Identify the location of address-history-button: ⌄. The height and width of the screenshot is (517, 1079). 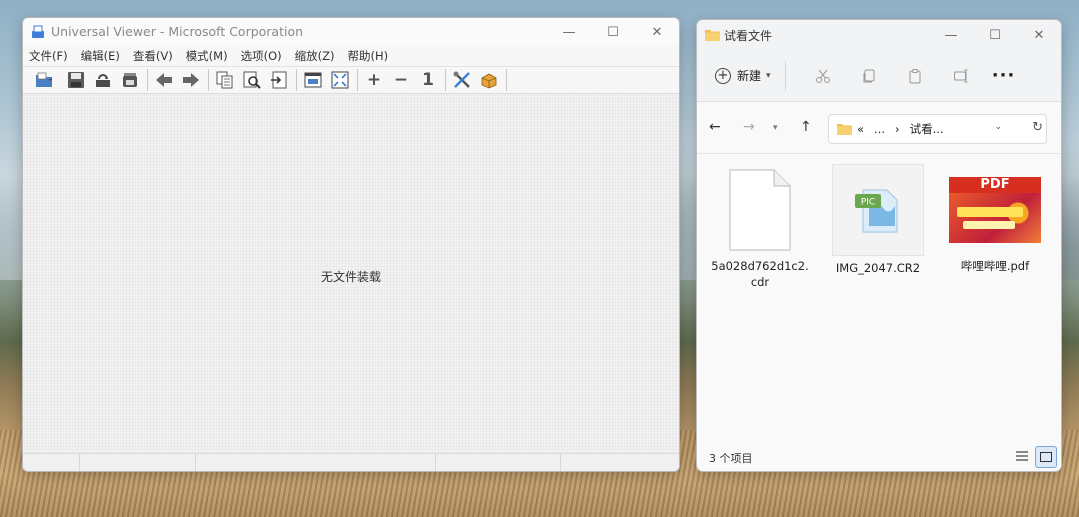
(998, 127).